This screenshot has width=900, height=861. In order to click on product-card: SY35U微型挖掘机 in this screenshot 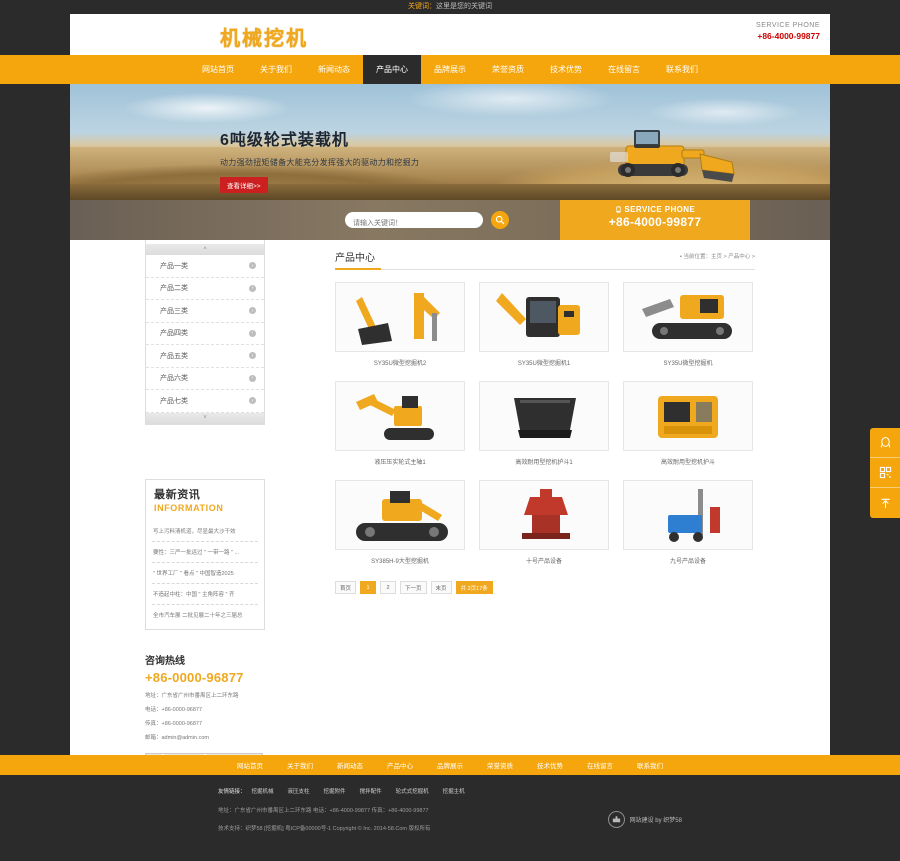, I will do `click(688, 324)`.